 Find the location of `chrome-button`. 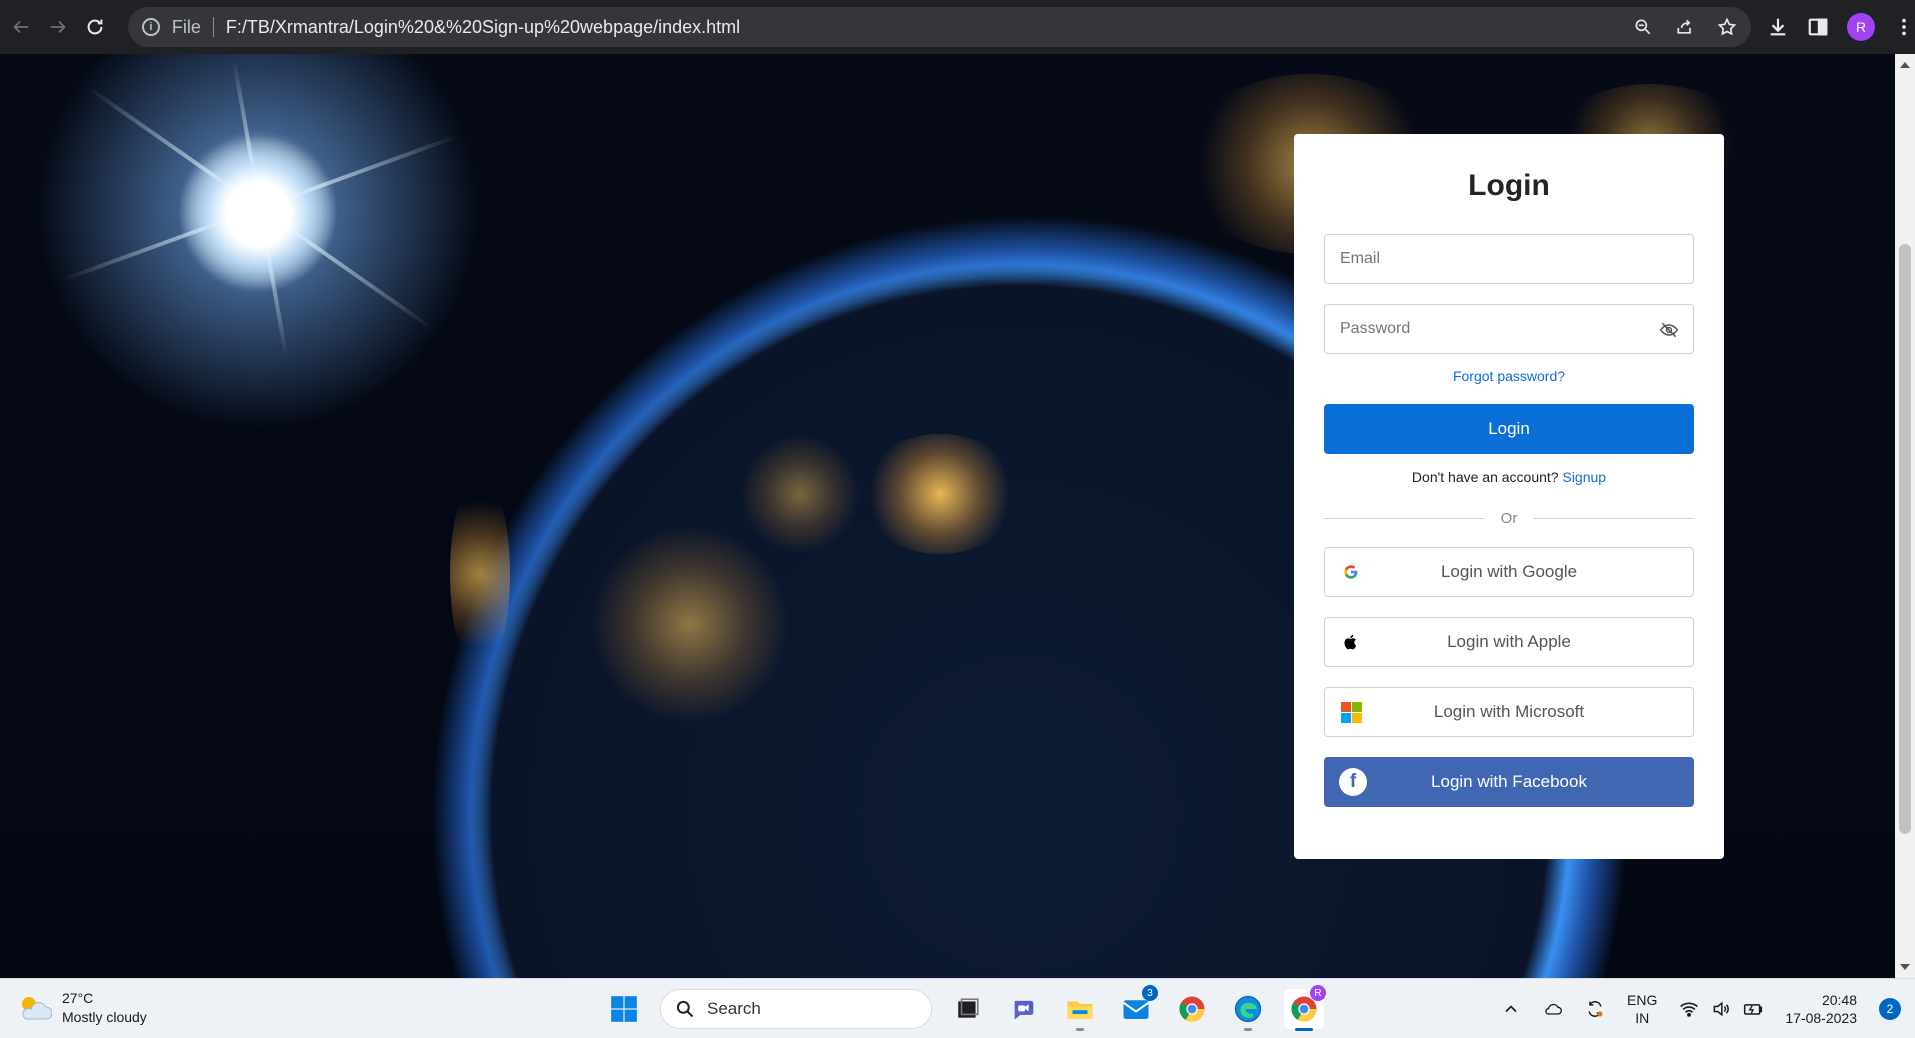

chrome-button is located at coordinates (1192, 1009).